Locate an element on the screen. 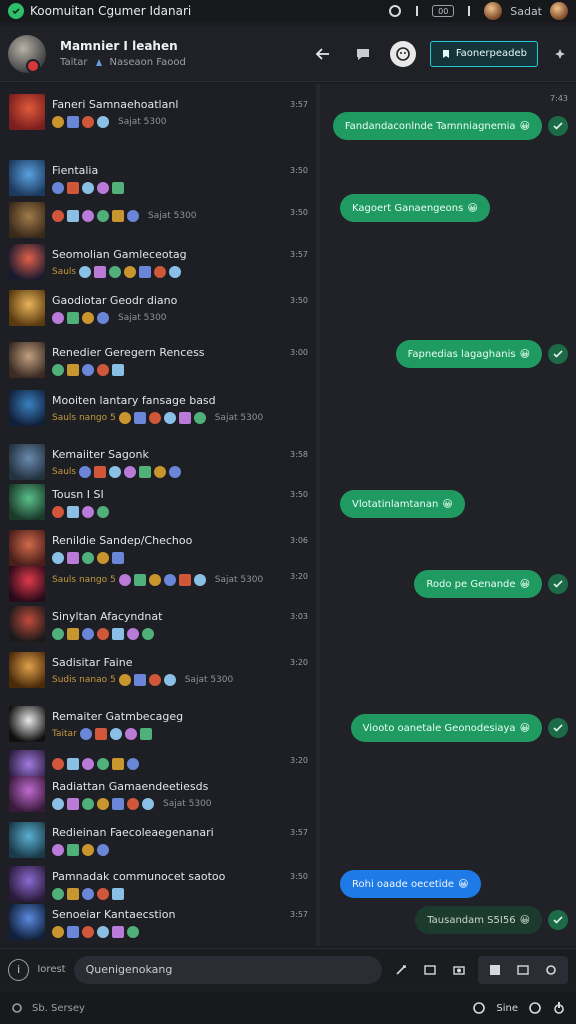 The width and height of the screenshot is (576, 1024). user-avatar-secondary is located at coordinates (559, 11).